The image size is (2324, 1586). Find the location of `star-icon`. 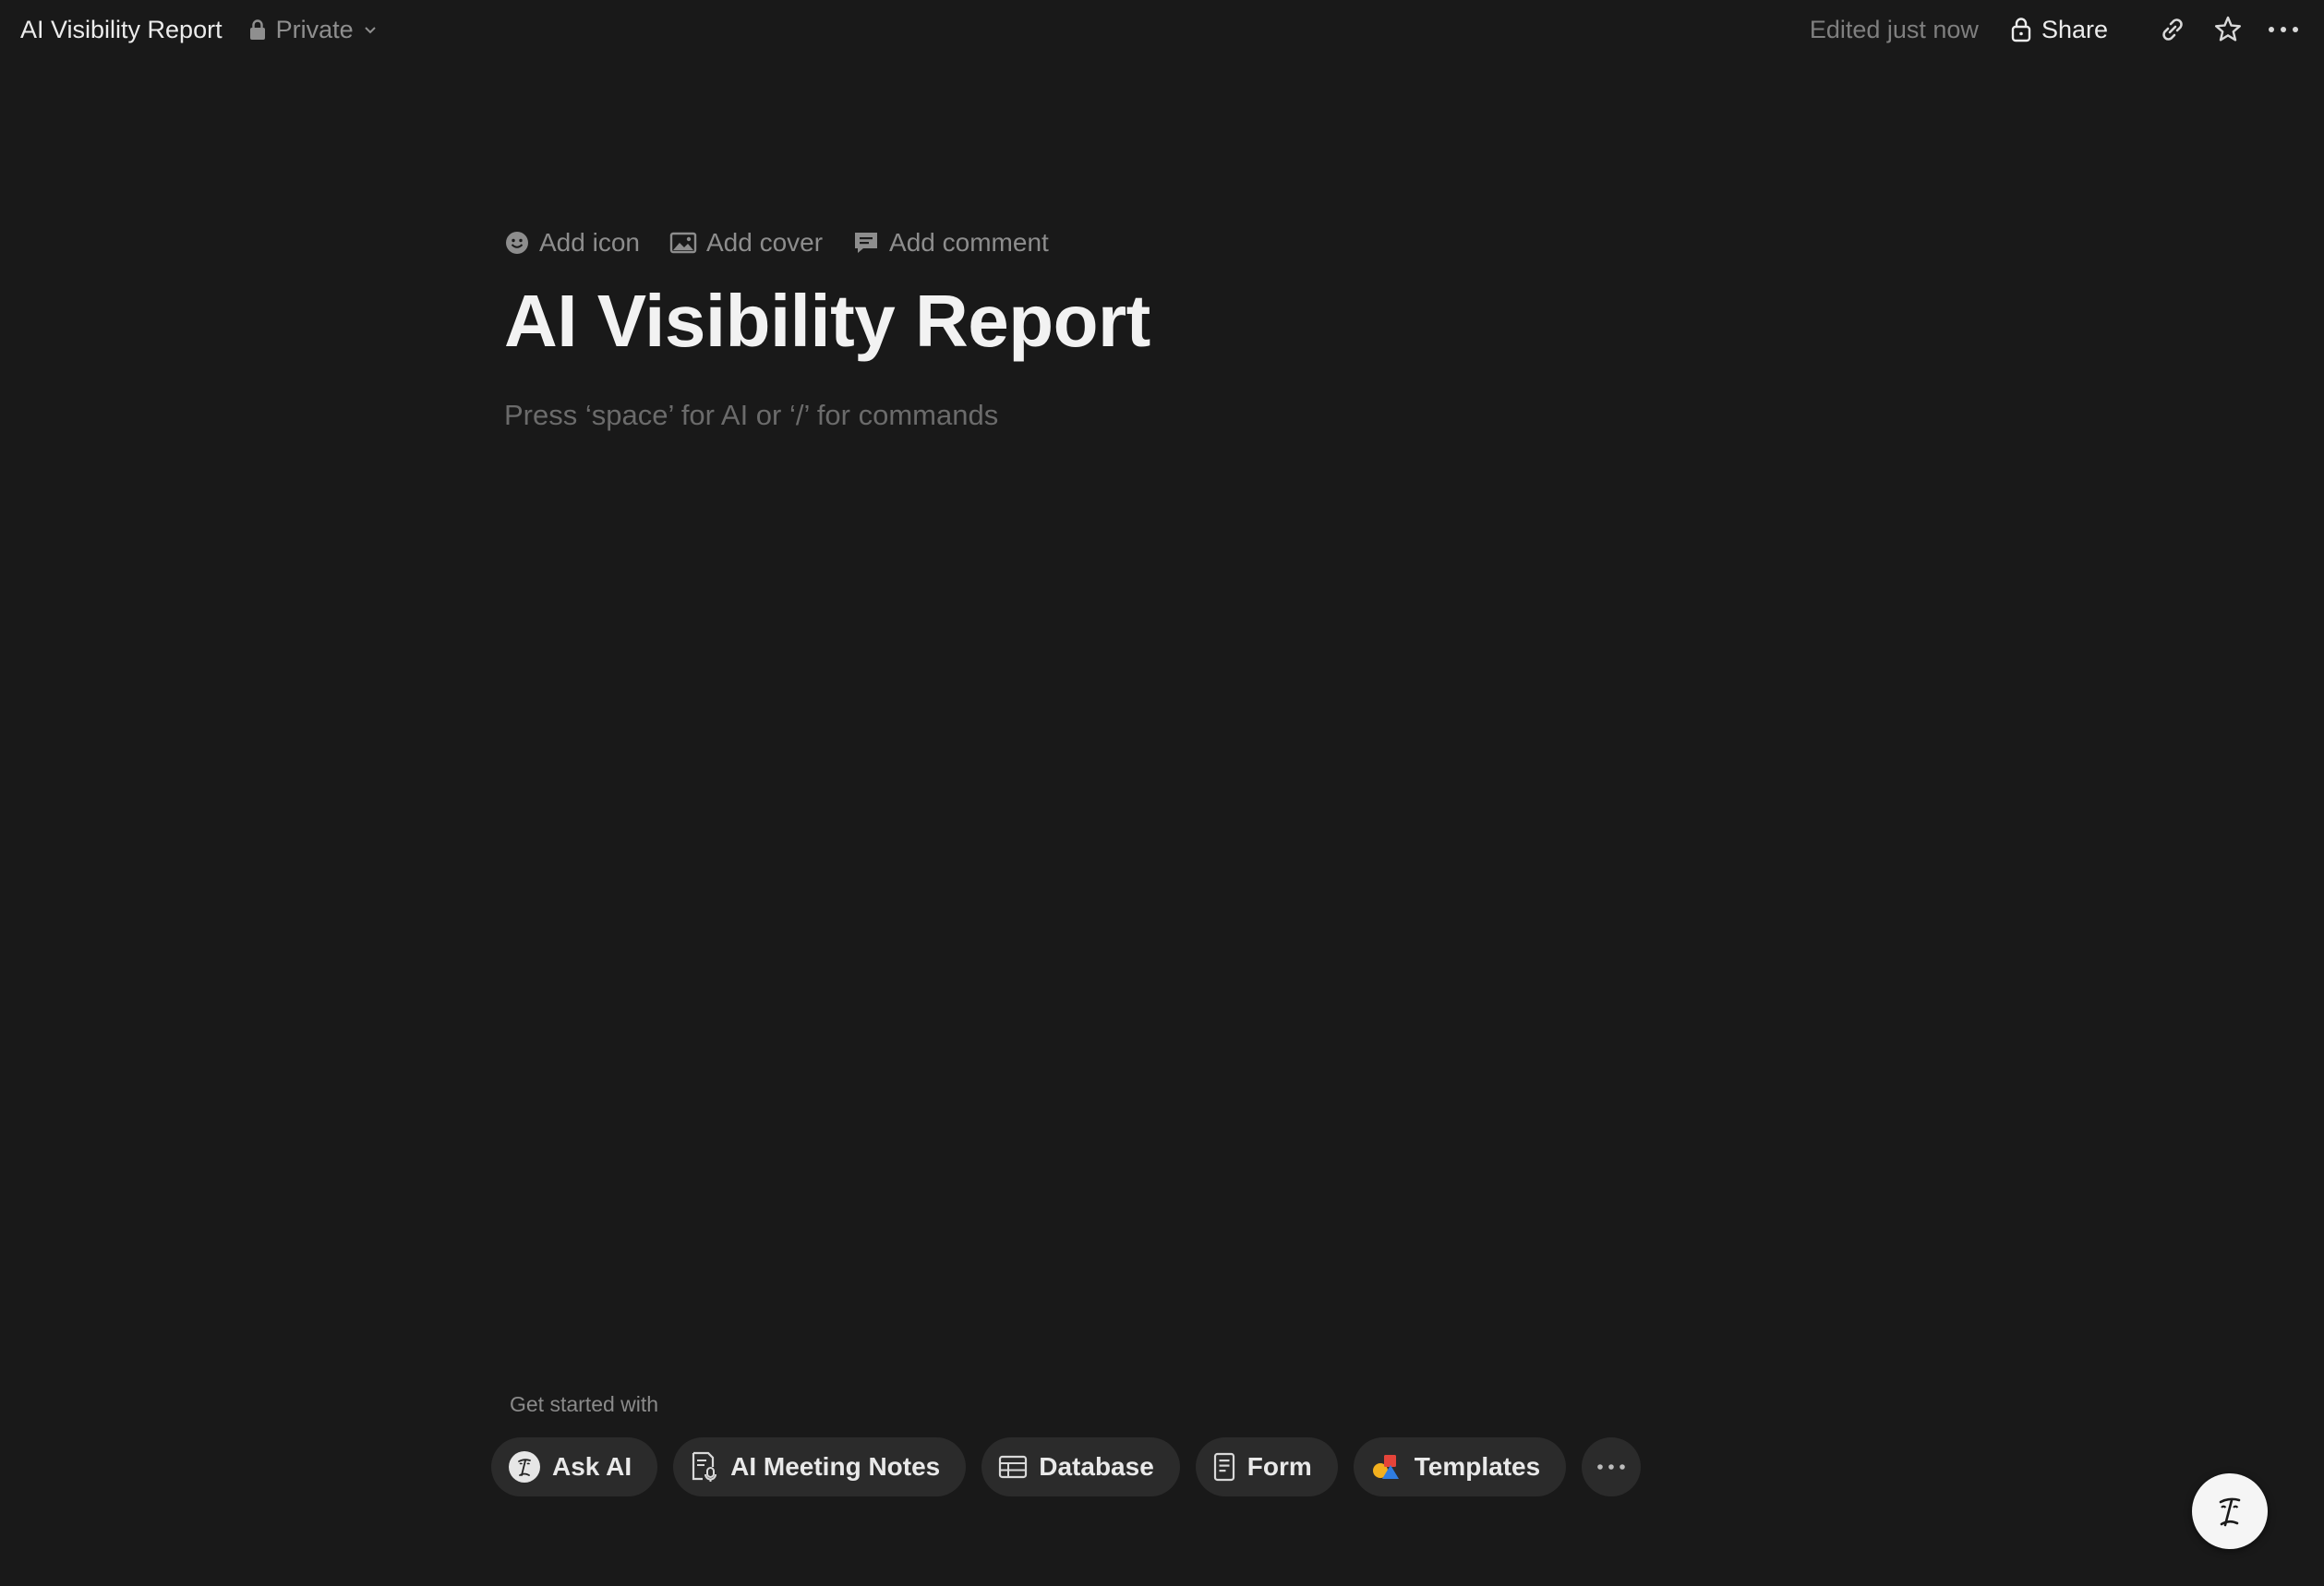

star-icon is located at coordinates (2228, 29).